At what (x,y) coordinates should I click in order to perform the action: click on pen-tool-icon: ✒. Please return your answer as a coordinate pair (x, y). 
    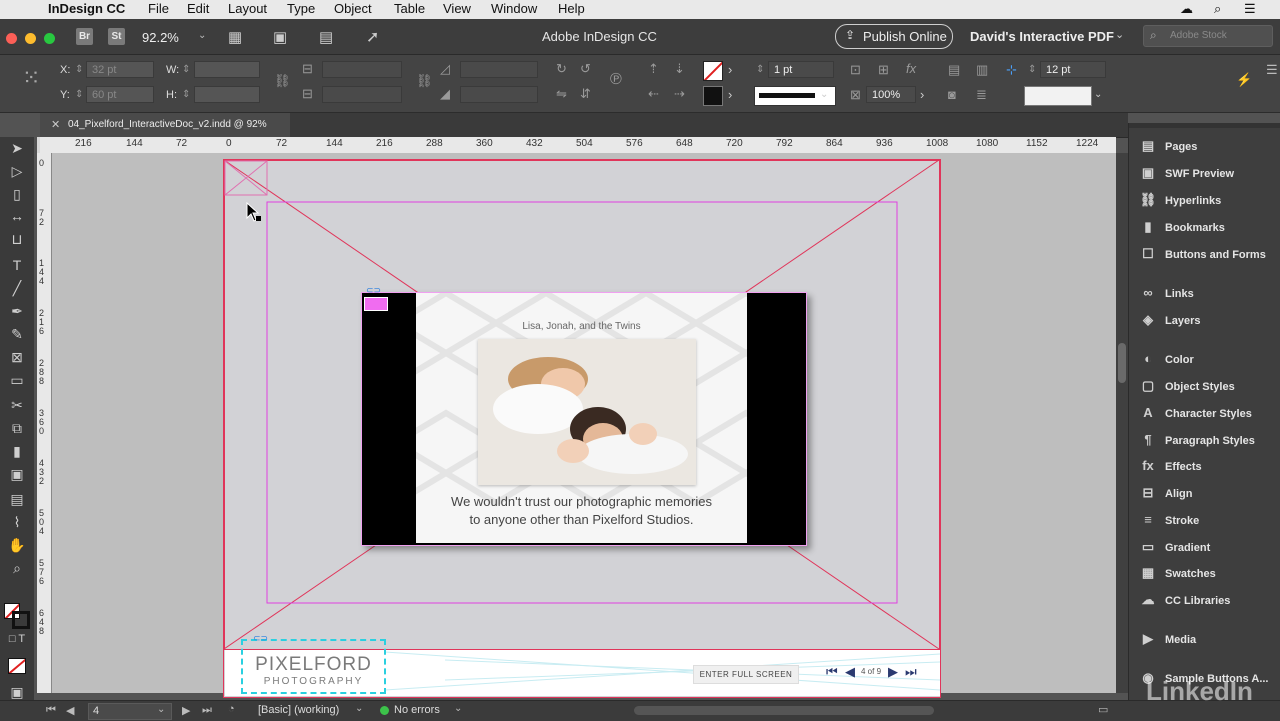
    Looking at the image, I should click on (17, 311).